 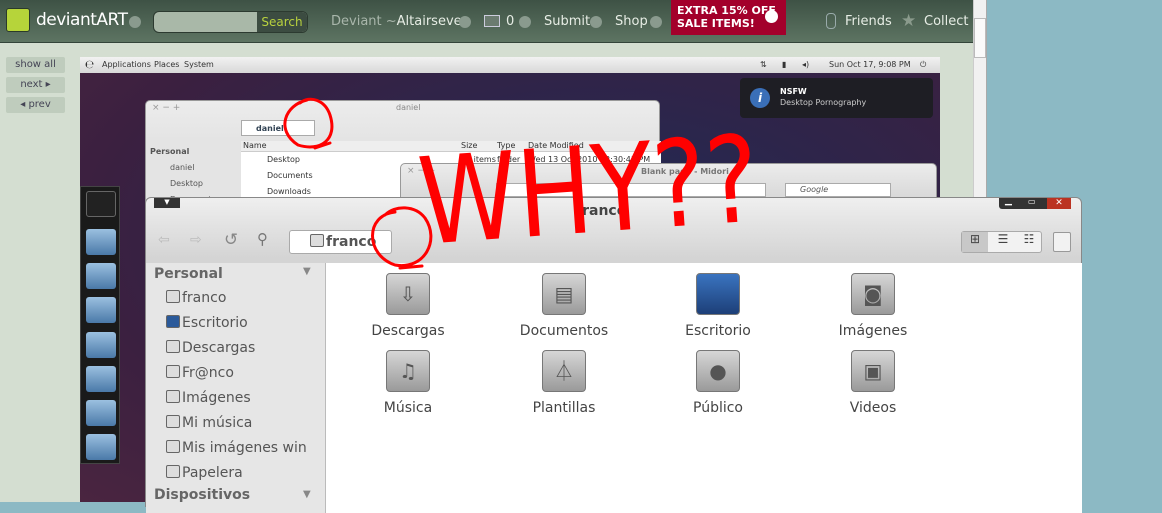 I want to click on annotation-text: WHY??, so click(x=588, y=191).